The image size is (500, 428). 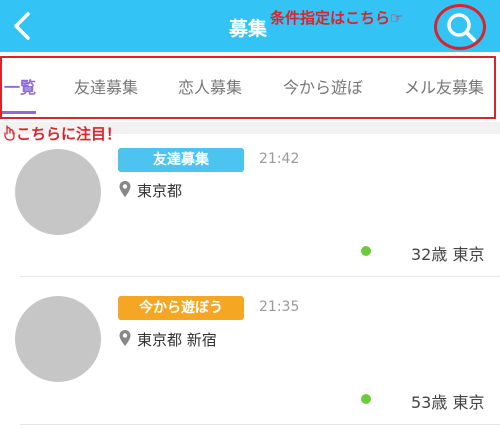 What do you see at coordinates (160, 191) in the screenshot?
I see `post-location: 東京都` at bounding box center [160, 191].